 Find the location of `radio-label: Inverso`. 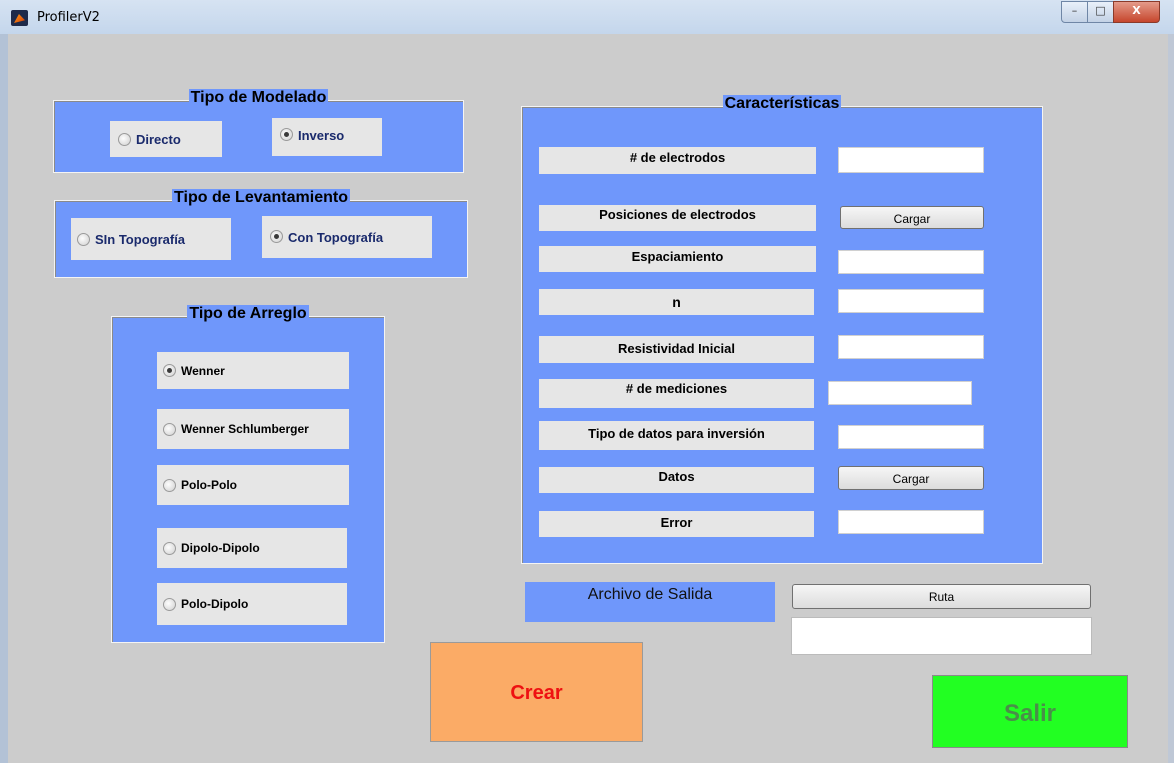

radio-label: Inverso is located at coordinates (321, 135).